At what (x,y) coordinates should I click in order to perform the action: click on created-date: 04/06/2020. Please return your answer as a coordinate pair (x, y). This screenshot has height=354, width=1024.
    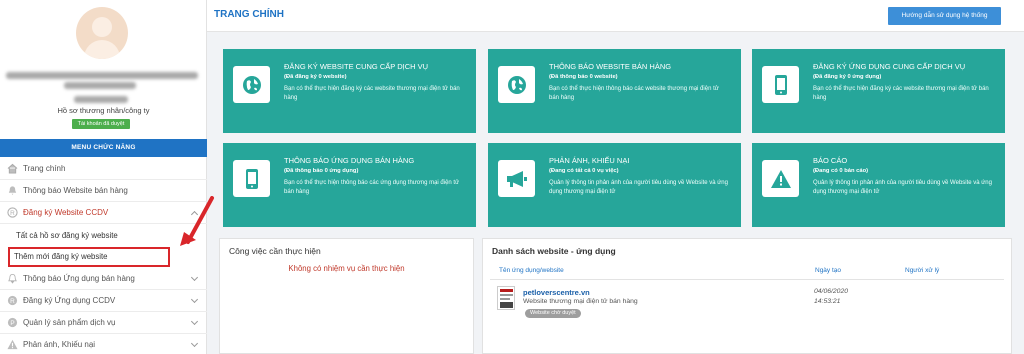
    Looking at the image, I should click on (831, 291).